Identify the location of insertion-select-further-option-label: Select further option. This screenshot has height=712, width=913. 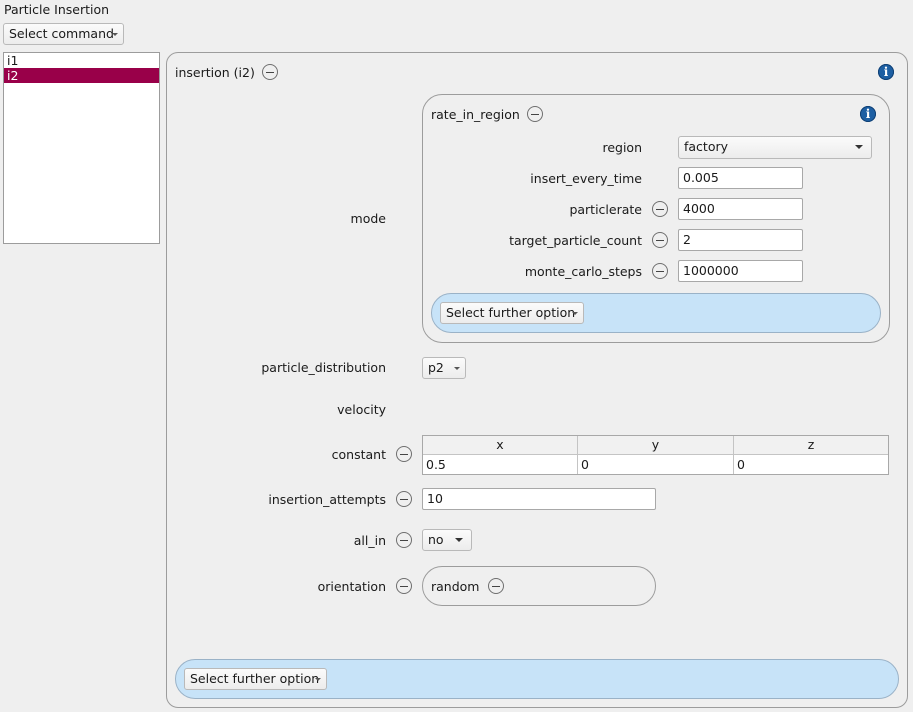
(255, 678).